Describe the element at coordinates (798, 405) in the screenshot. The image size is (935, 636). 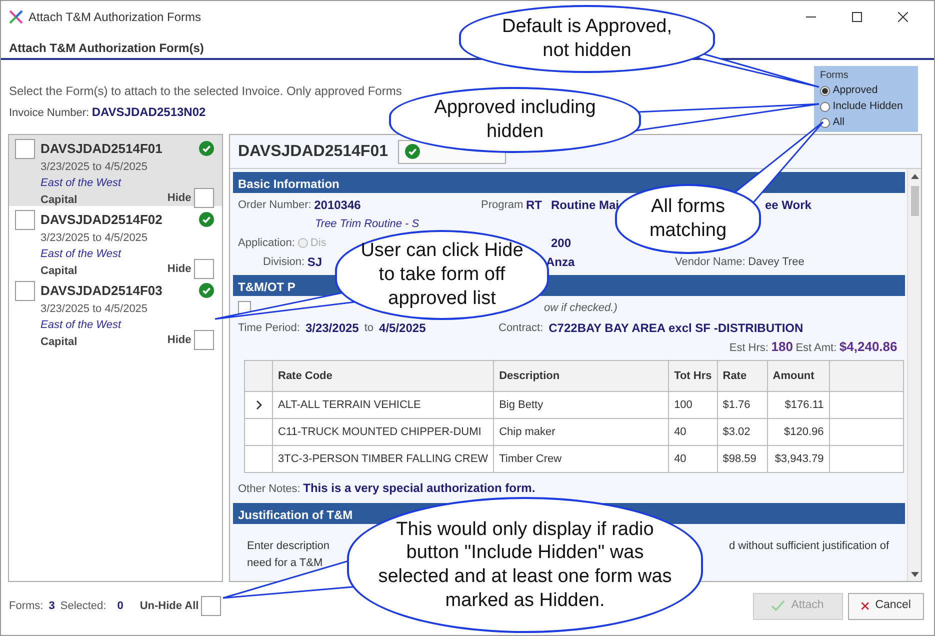
I see `table-cell: $176.11` at that location.